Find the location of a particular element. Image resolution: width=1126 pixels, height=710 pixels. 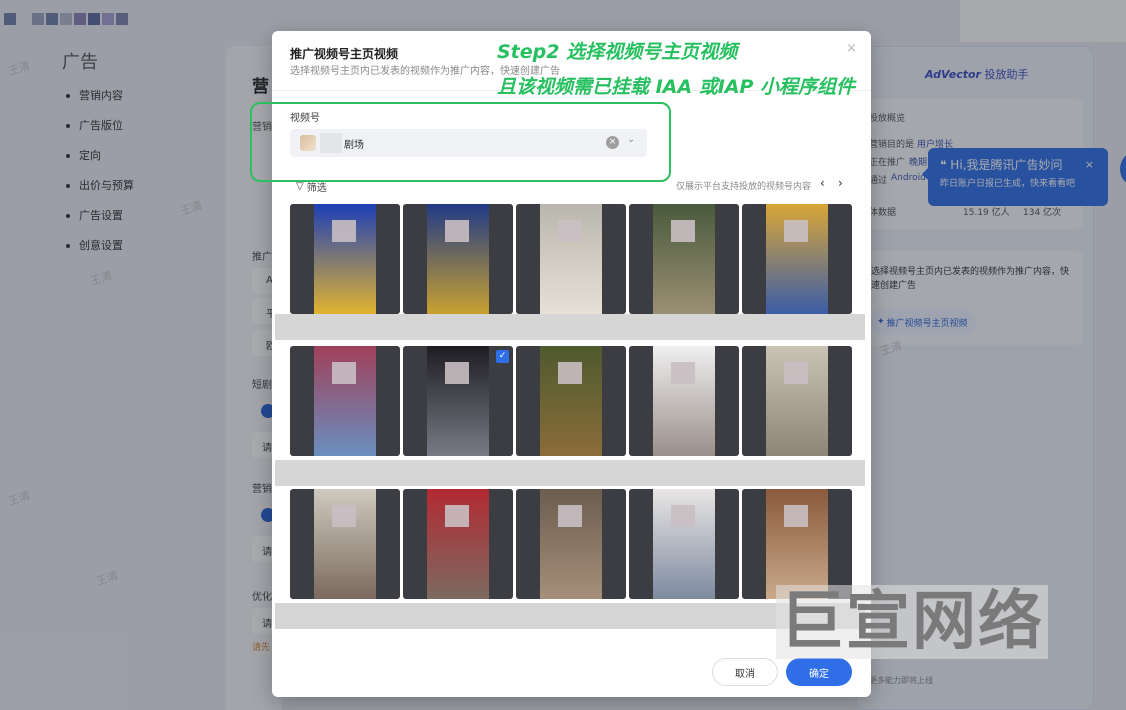

selected-check-icon: ✓ is located at coordinates (502, 356).